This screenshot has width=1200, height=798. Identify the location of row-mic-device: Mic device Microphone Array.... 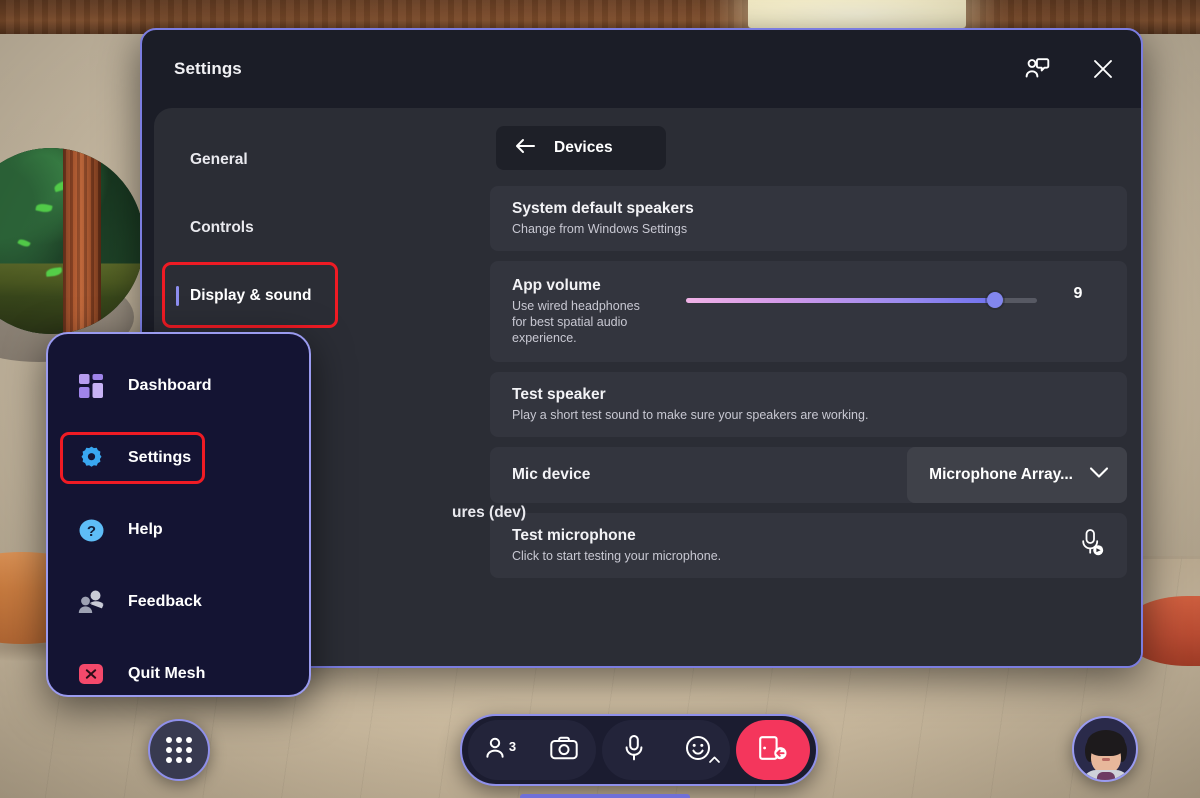
(808, 475).